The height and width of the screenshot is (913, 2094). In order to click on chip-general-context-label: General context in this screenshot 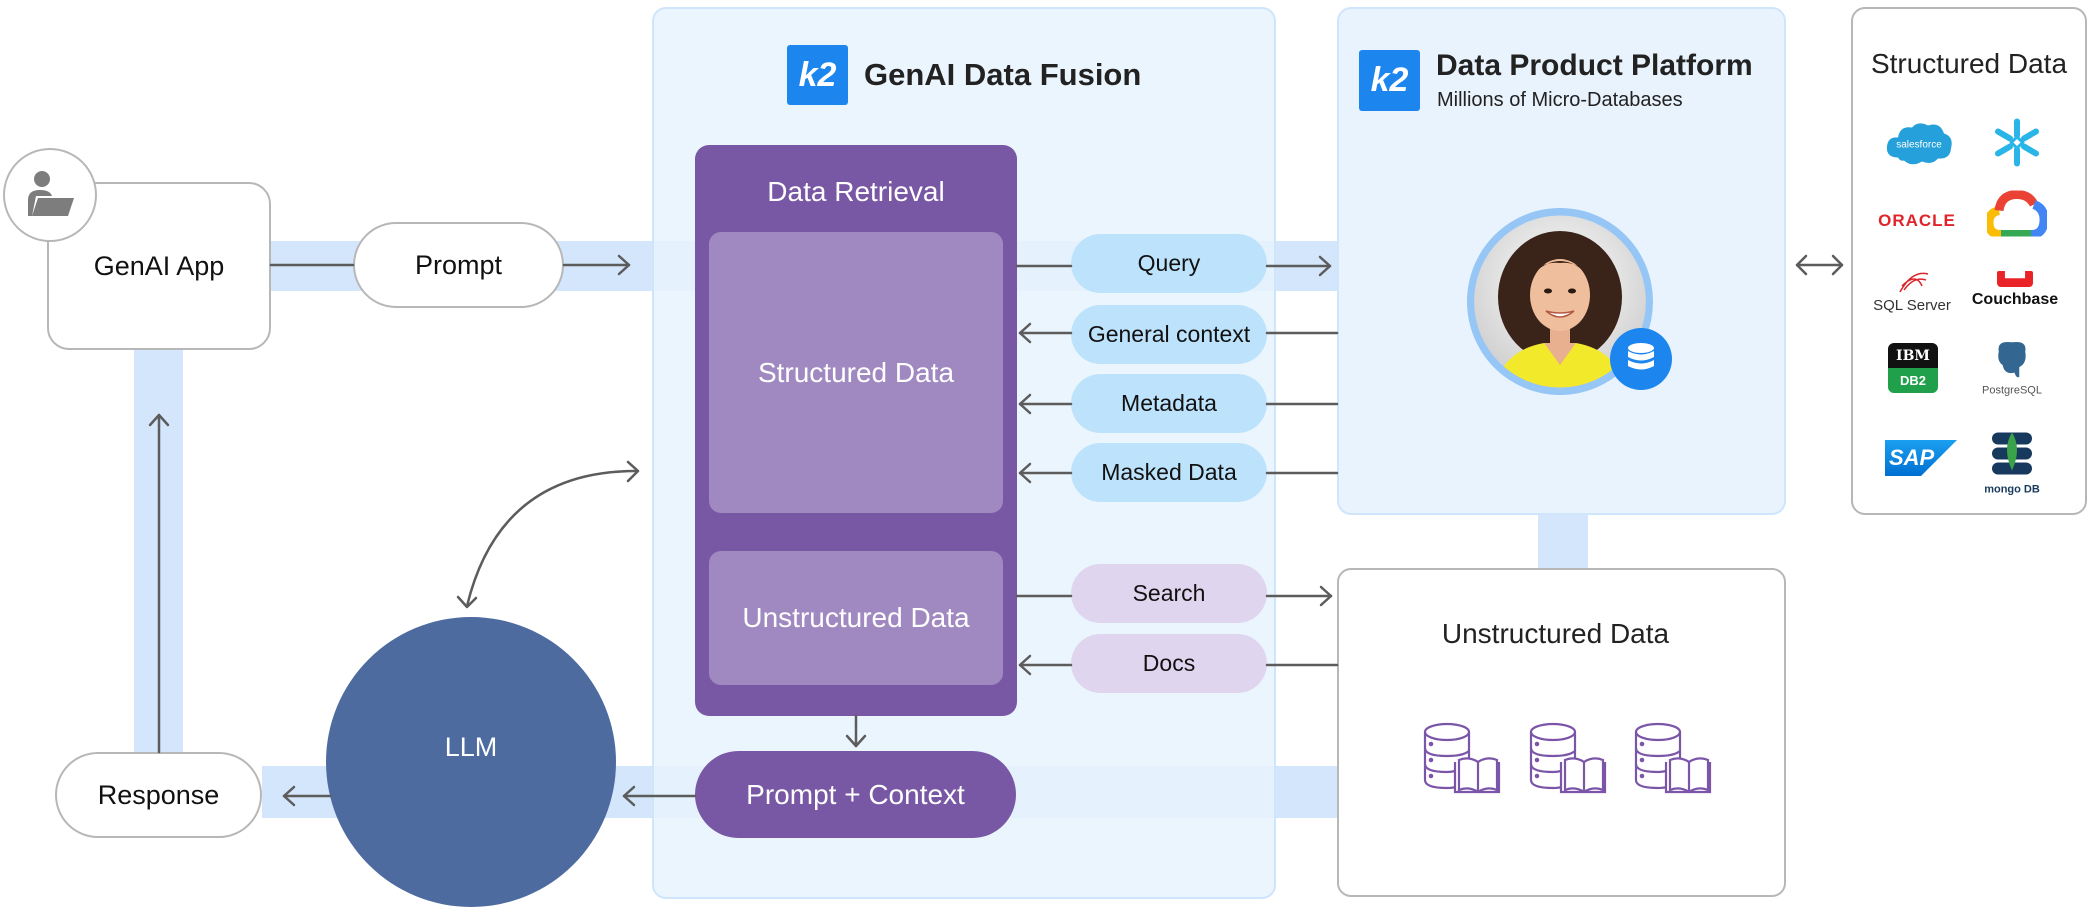, I will do `click(1169, 334)`.